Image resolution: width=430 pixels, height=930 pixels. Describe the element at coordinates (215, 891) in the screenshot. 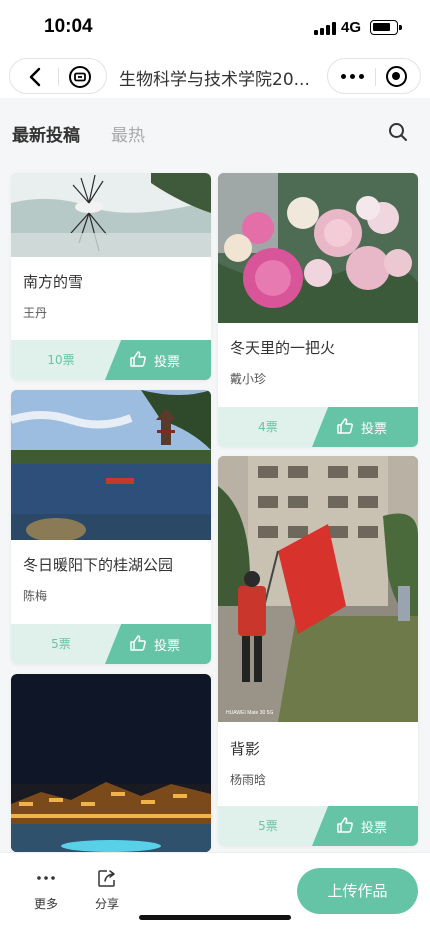

I see `bottom-bar: 更多 分享 上传作品` at that location.